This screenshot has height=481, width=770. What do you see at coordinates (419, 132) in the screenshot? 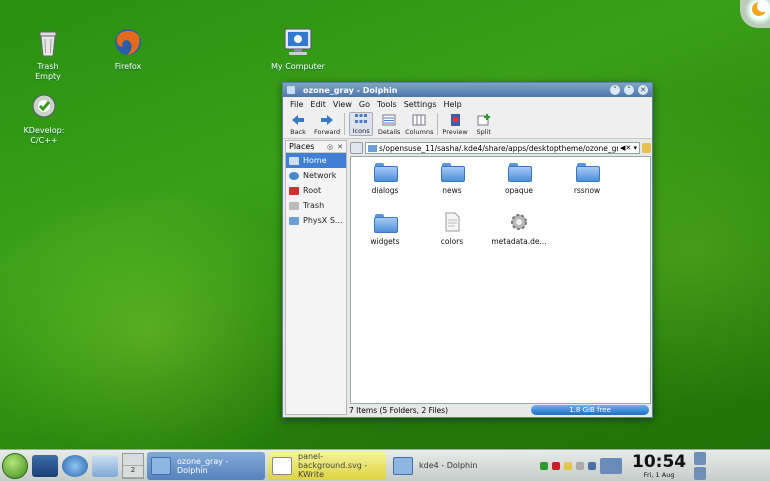
I see `columns-label: Columns` at bounding box center [419, 132].